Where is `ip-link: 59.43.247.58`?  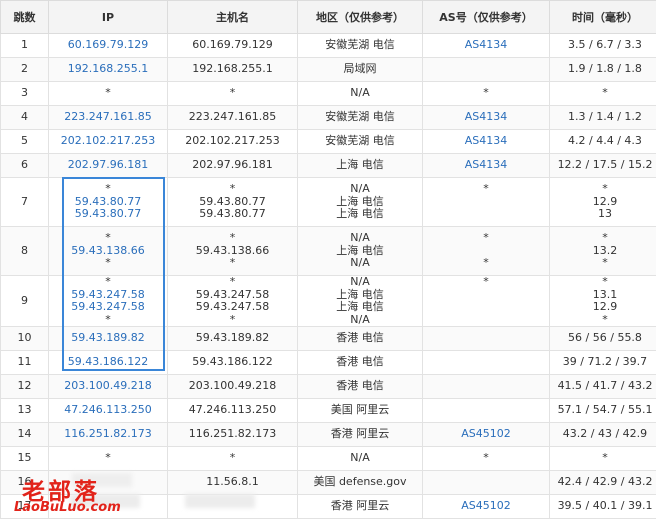 ip-link: 59.43.247.58 is located at coordinates (108, 307).